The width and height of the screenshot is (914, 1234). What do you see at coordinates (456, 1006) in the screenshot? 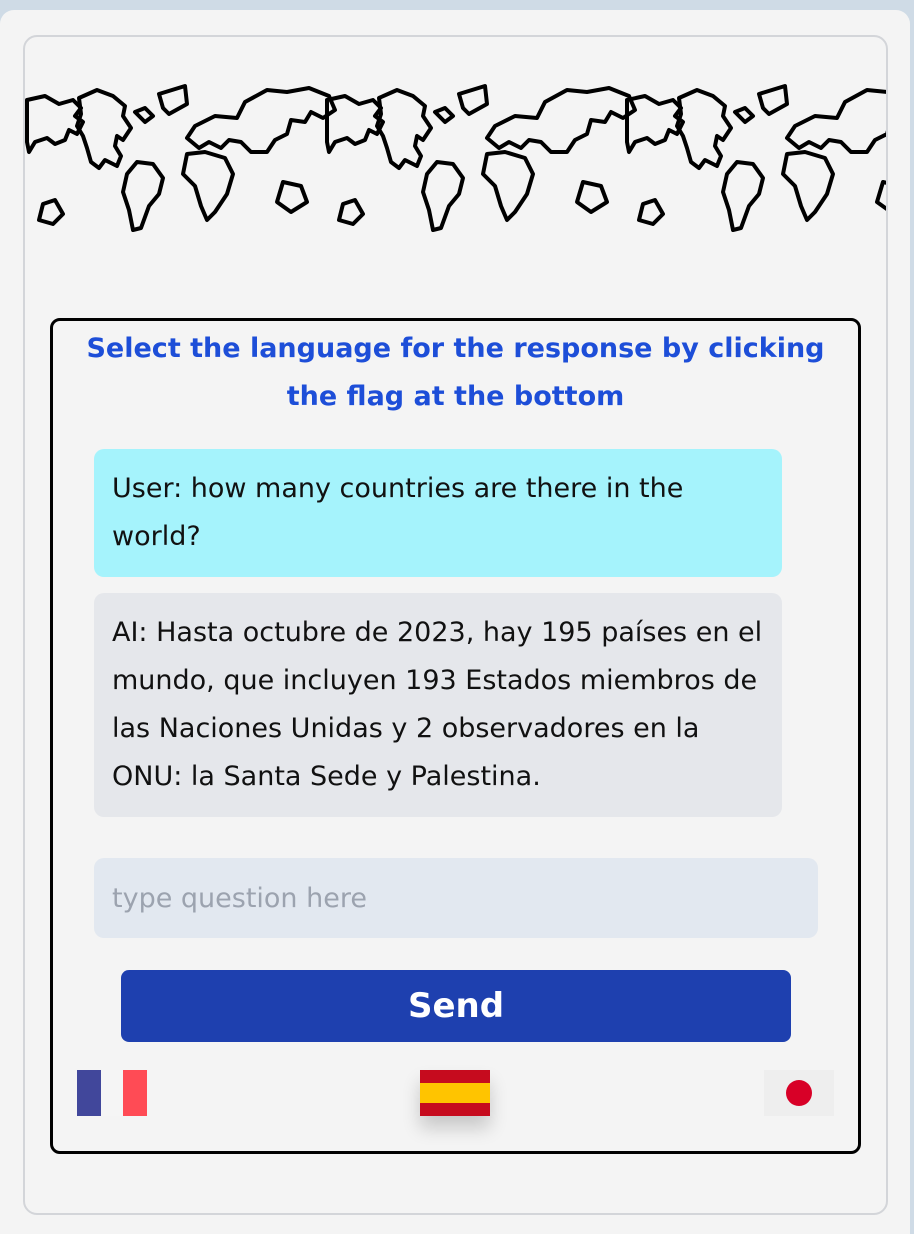
I see `send-button: Send` at bounding box center [456, 1006].